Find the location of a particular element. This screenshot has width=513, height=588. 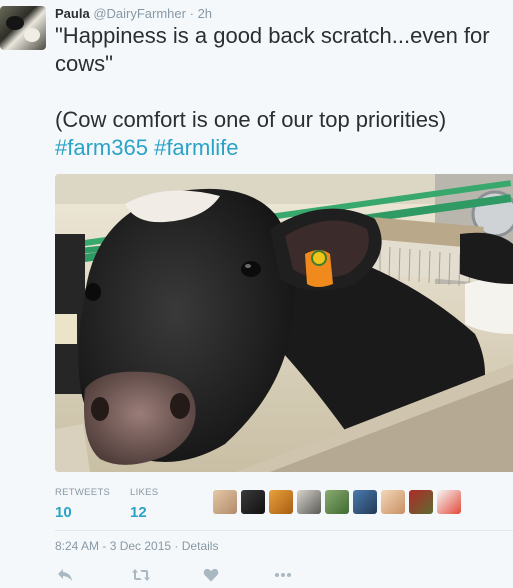

like-icon is located at coordinates (211, 575).